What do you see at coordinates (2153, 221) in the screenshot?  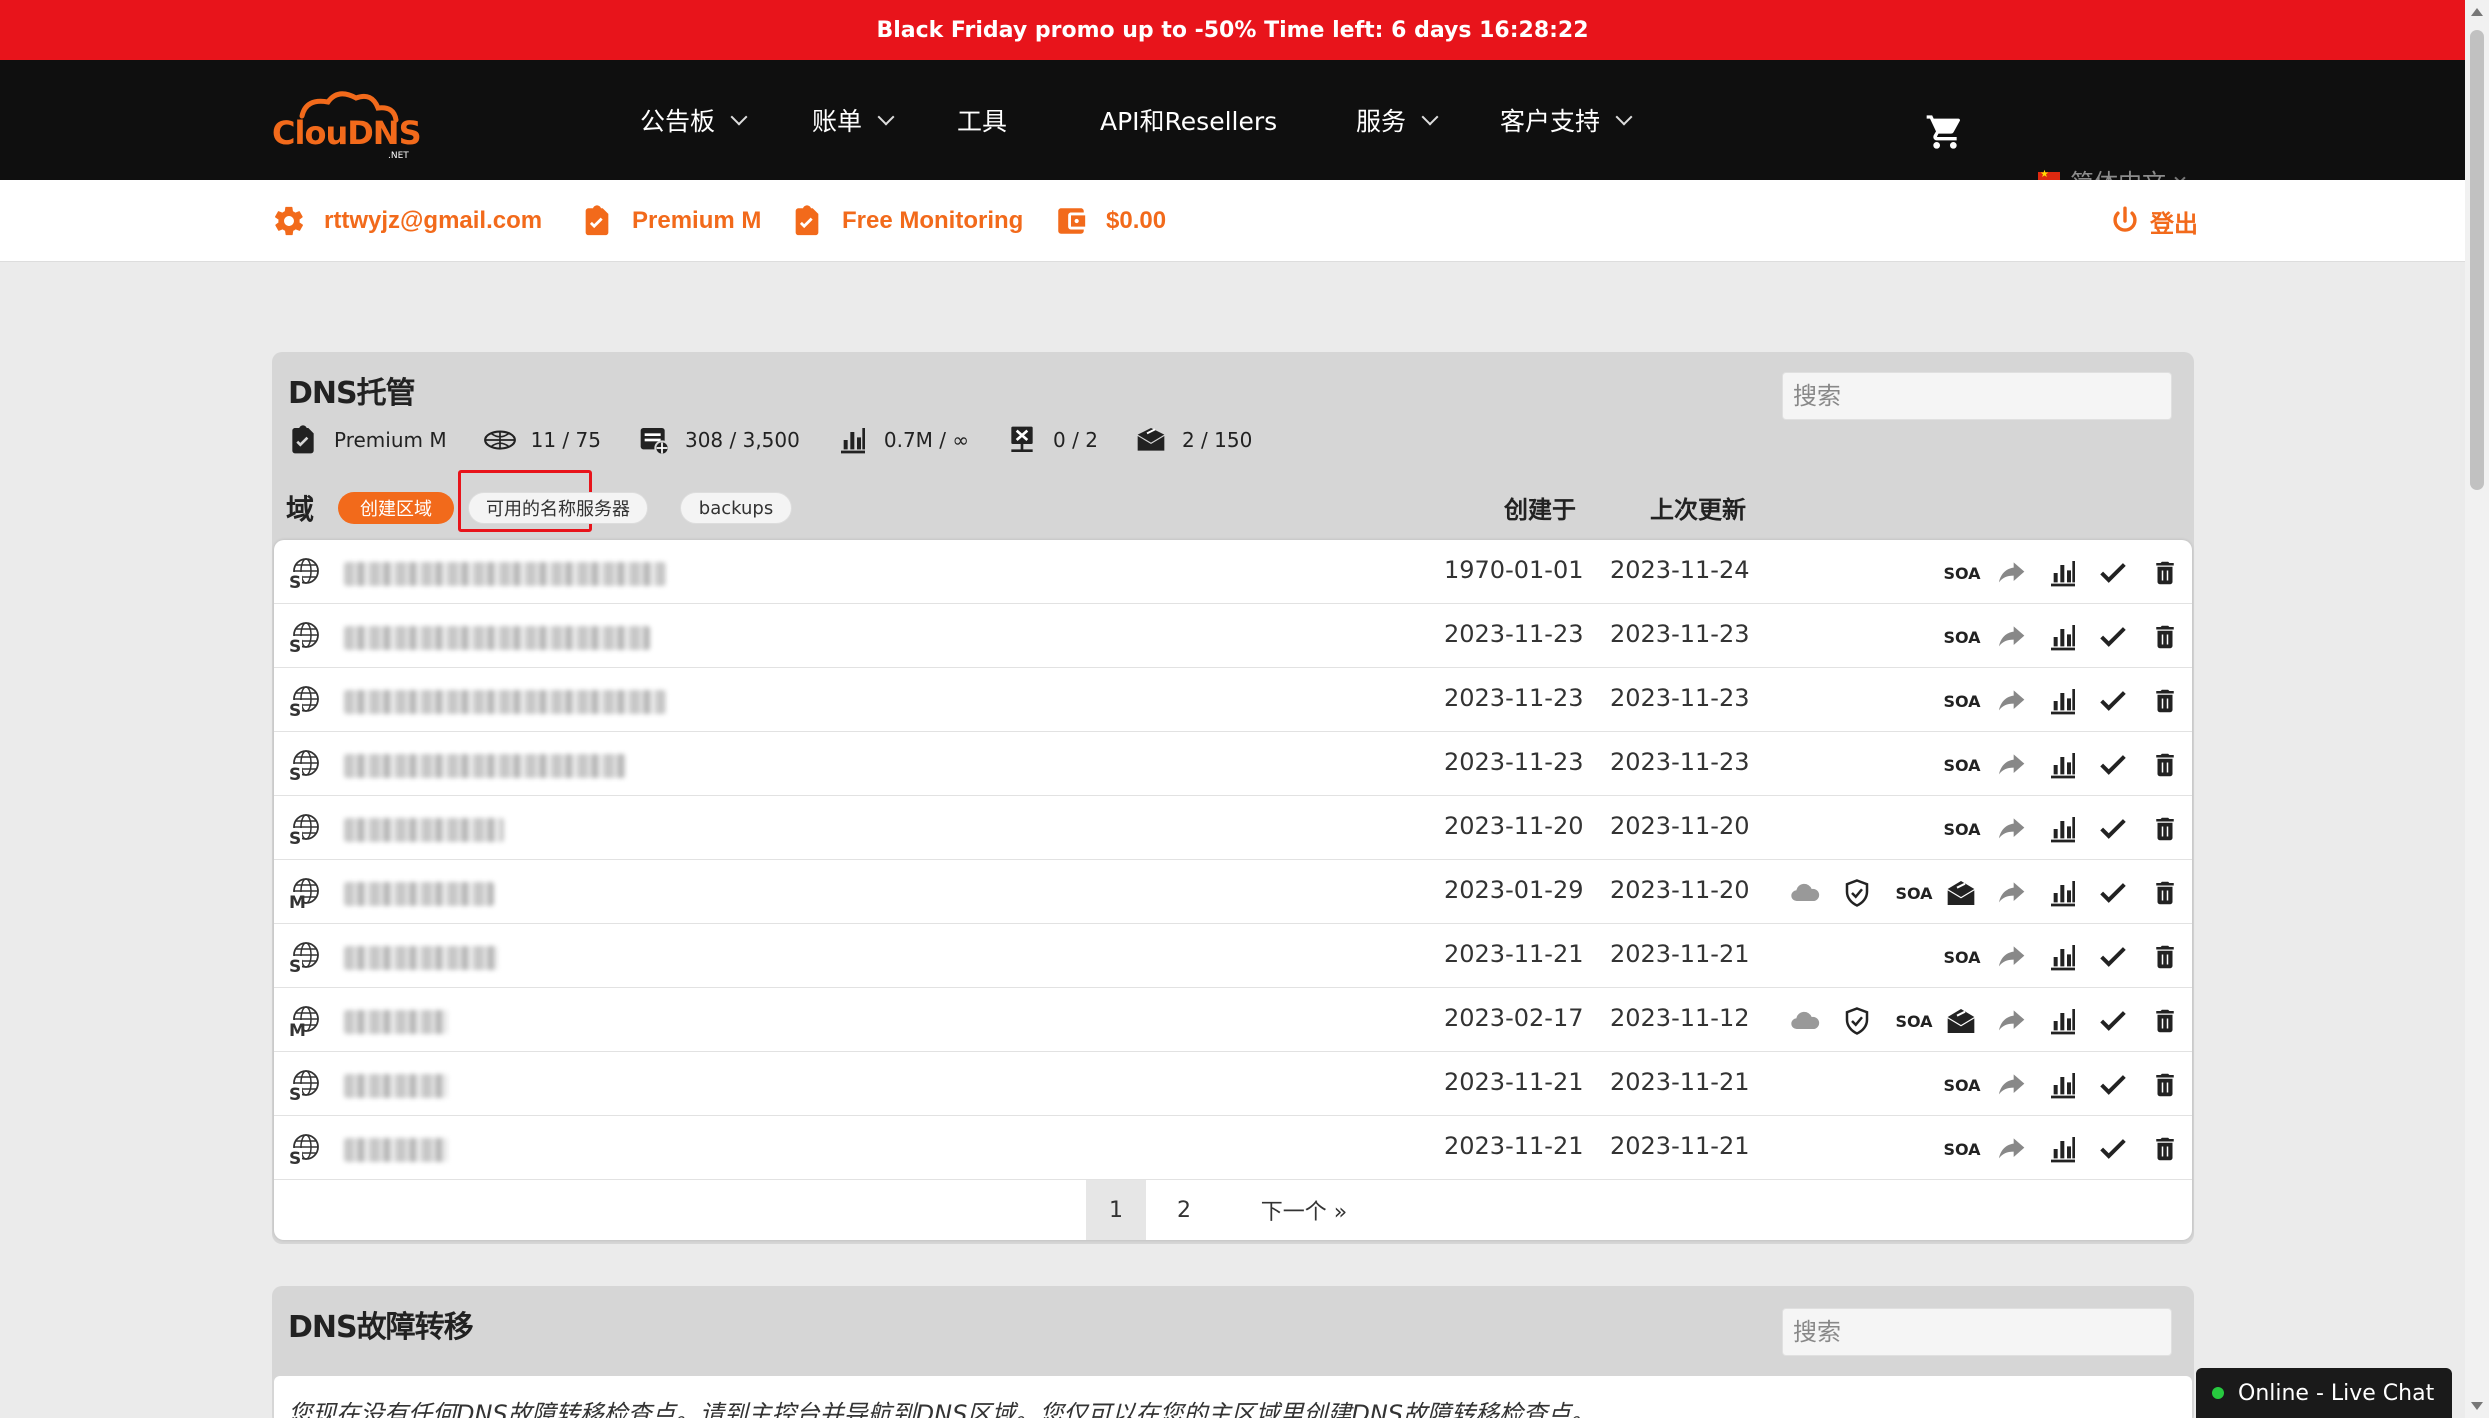 I see `logout-button: 登出` at bounding box center [2153, 221].